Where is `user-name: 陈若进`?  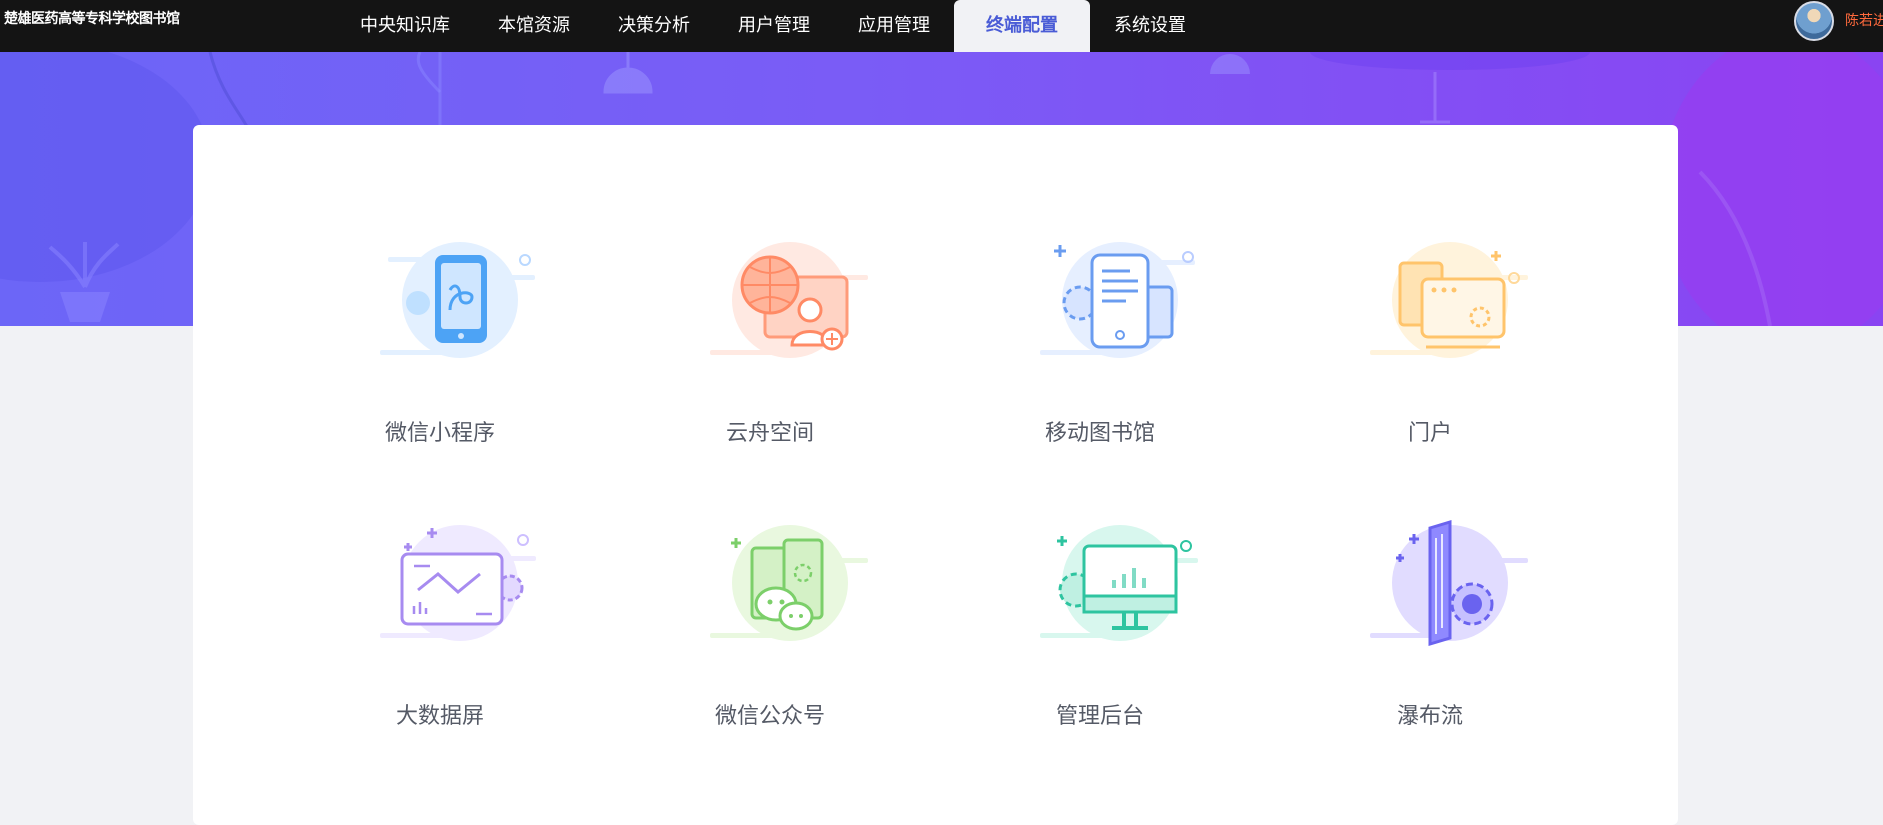
user-name: 陈若进 is located at coordinates (1864, 20).